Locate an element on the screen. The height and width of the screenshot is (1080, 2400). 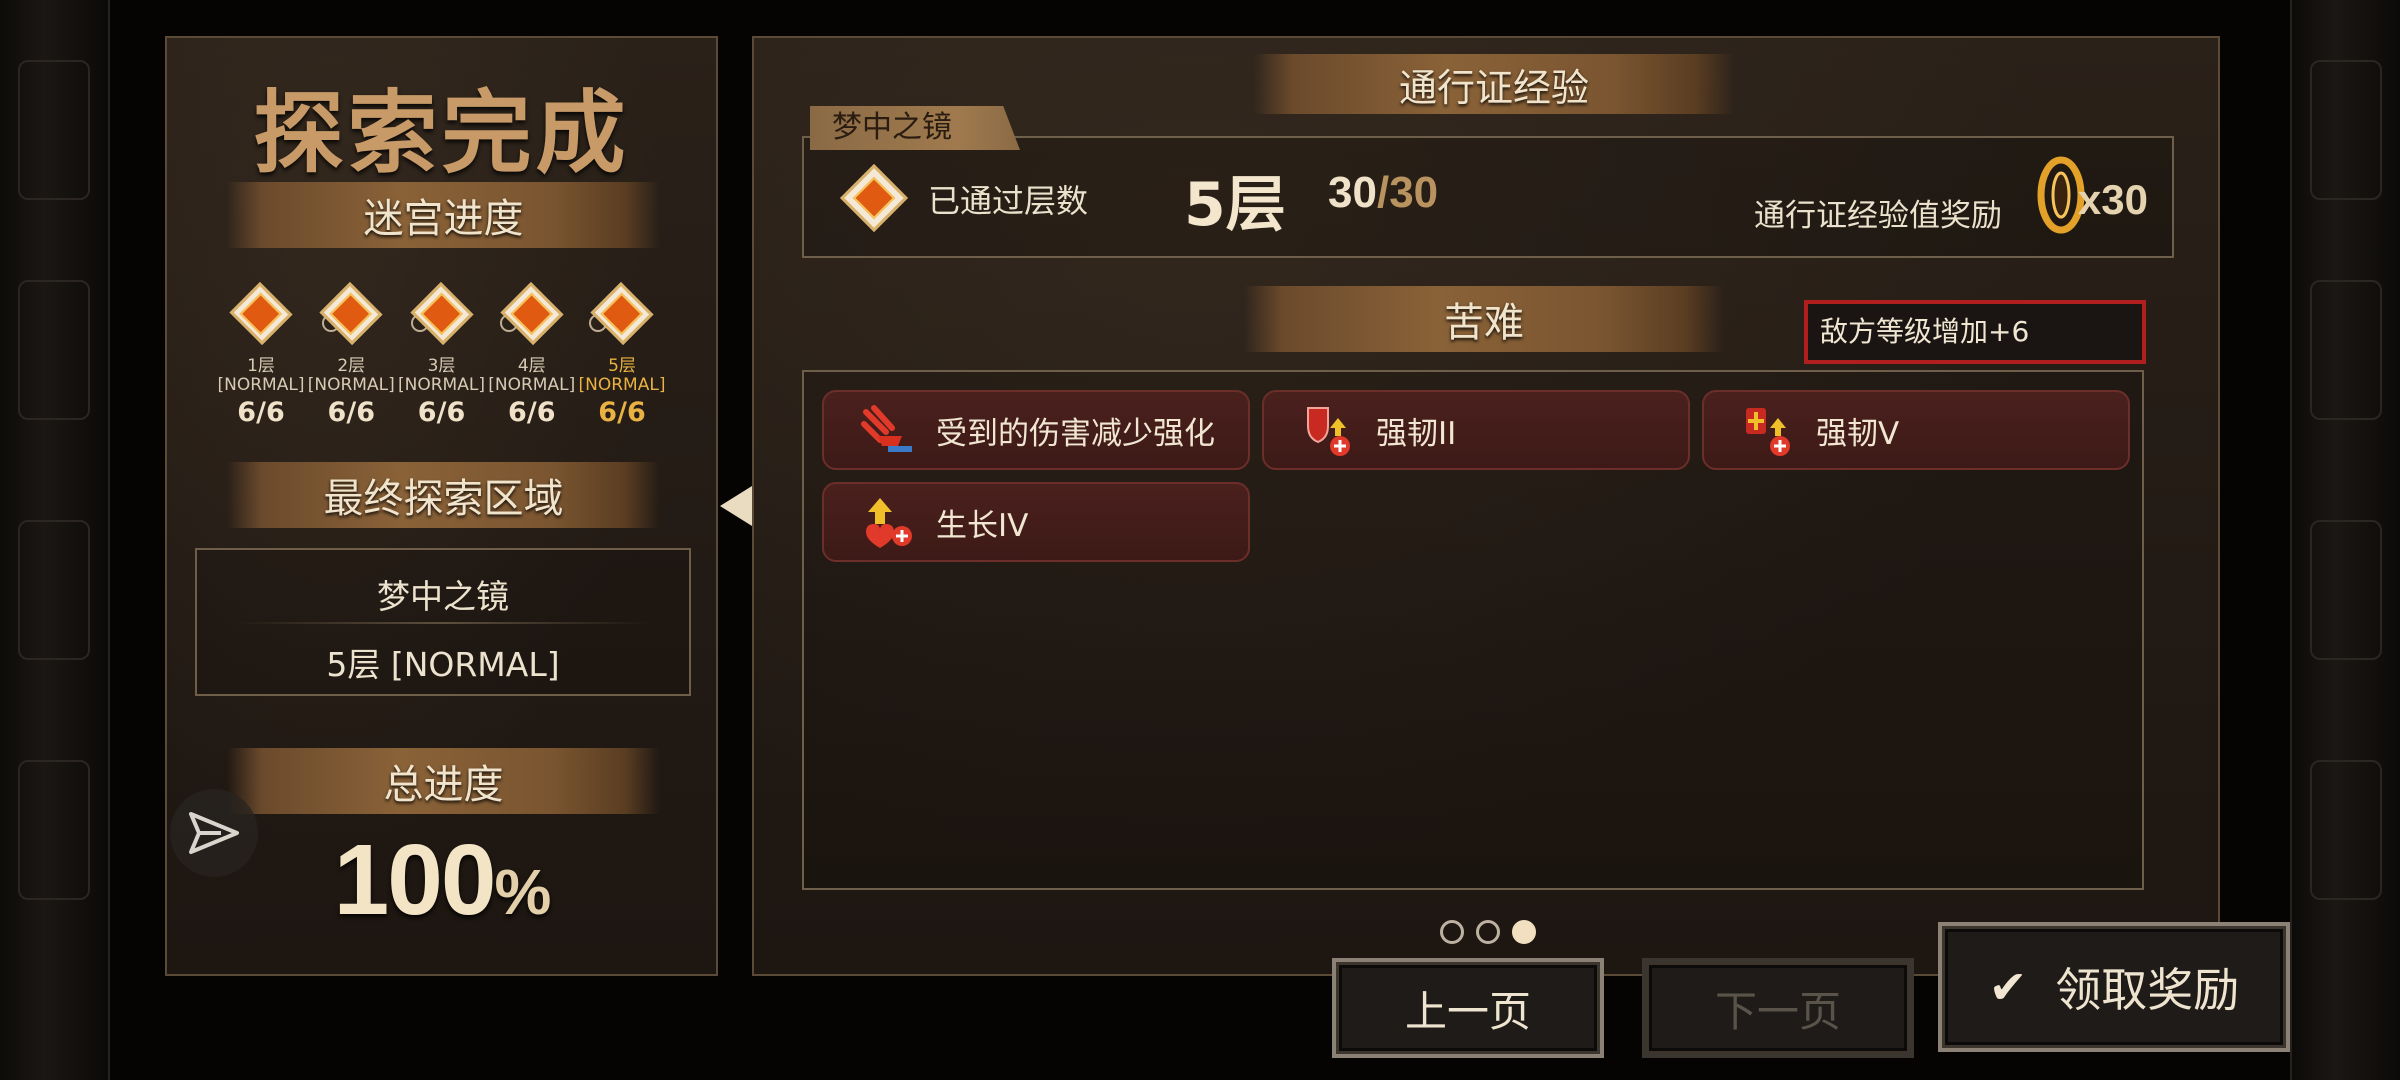
prev-page-label: 上一页 is located at coordinates (1467, 1011).